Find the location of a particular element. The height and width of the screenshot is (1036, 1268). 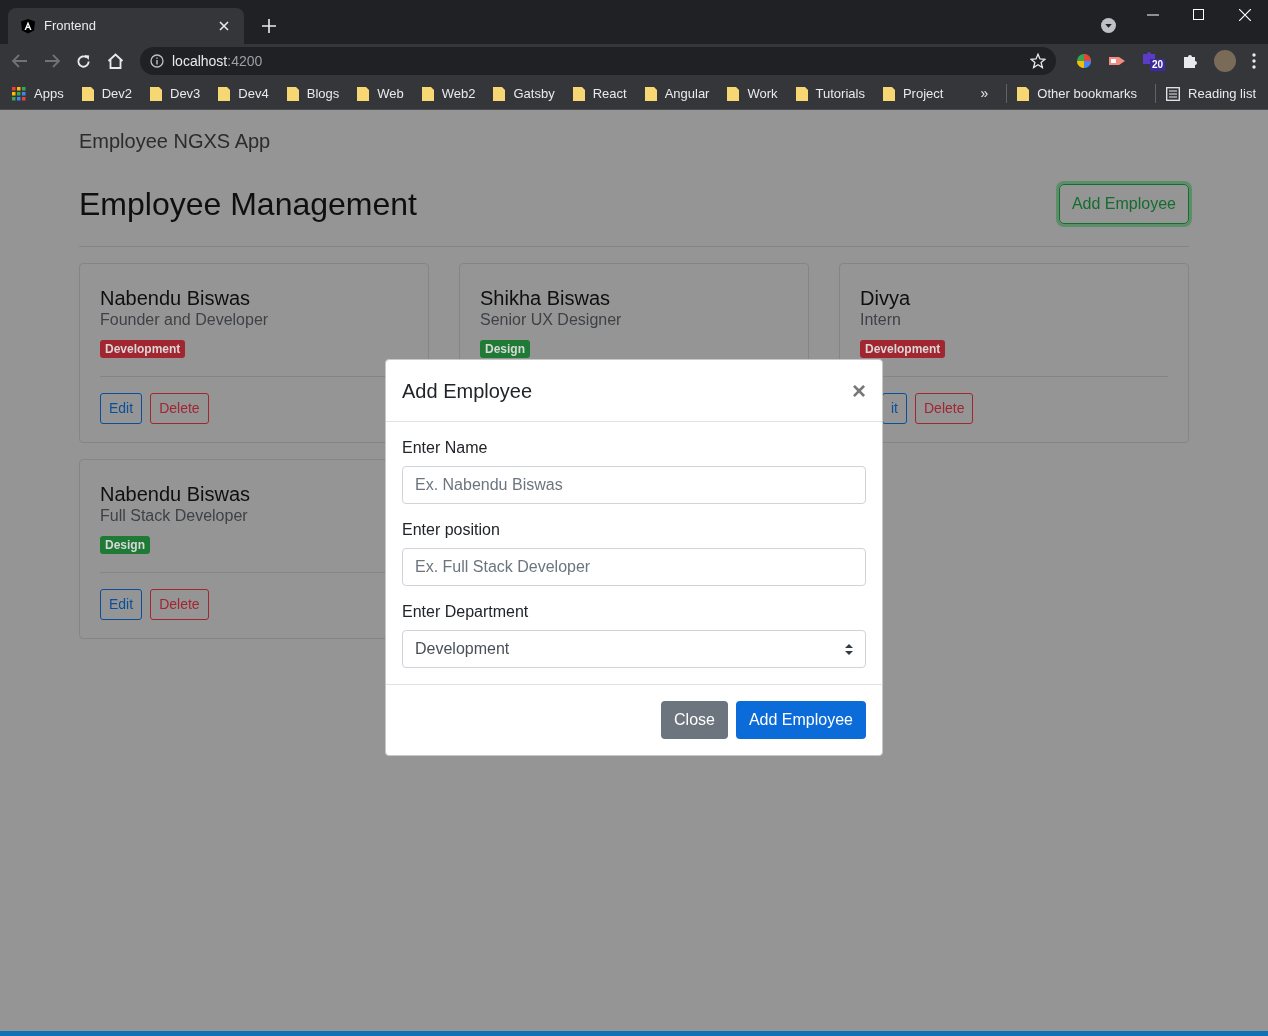

star-icon is located at coordinates (1038, 61).